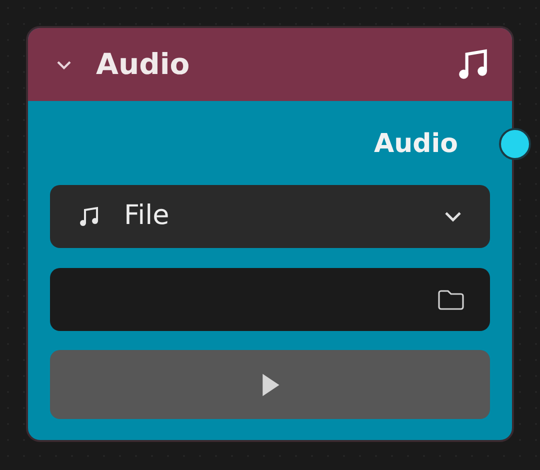 Image resolution: width=540 pixels, height=470 pixels. What do you see at coordinates (270, 299) in the screenshot?
I see `file-path-field` at bounding box center [270, 299].